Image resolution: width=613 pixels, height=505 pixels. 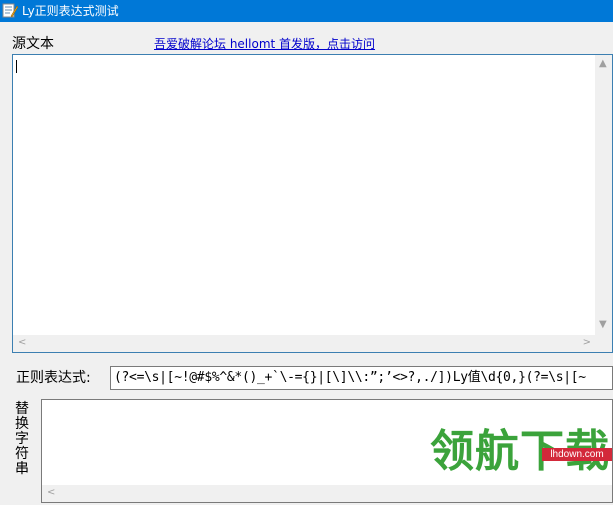 What do you see at coordinates (587, 343) in the screenshot?
I see `scroll-right-arrow-icon: >` at bounding box center [587, 343].